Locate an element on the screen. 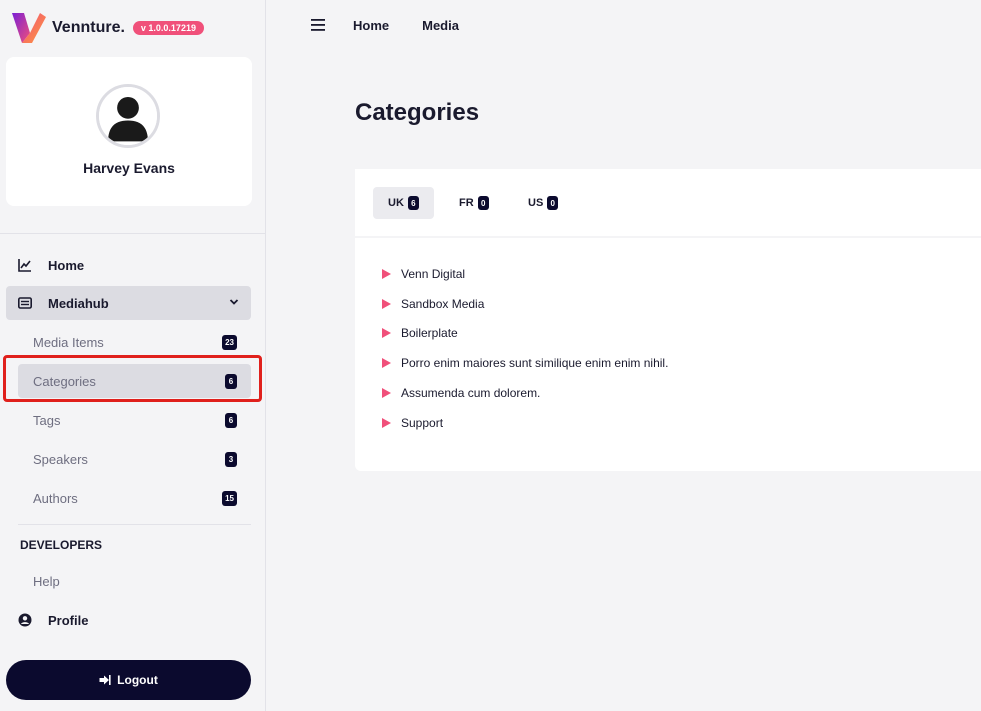 The height and width of the screenshot is (711, 981). category-item: Sandbox Media is located at coordinates (525, 304).